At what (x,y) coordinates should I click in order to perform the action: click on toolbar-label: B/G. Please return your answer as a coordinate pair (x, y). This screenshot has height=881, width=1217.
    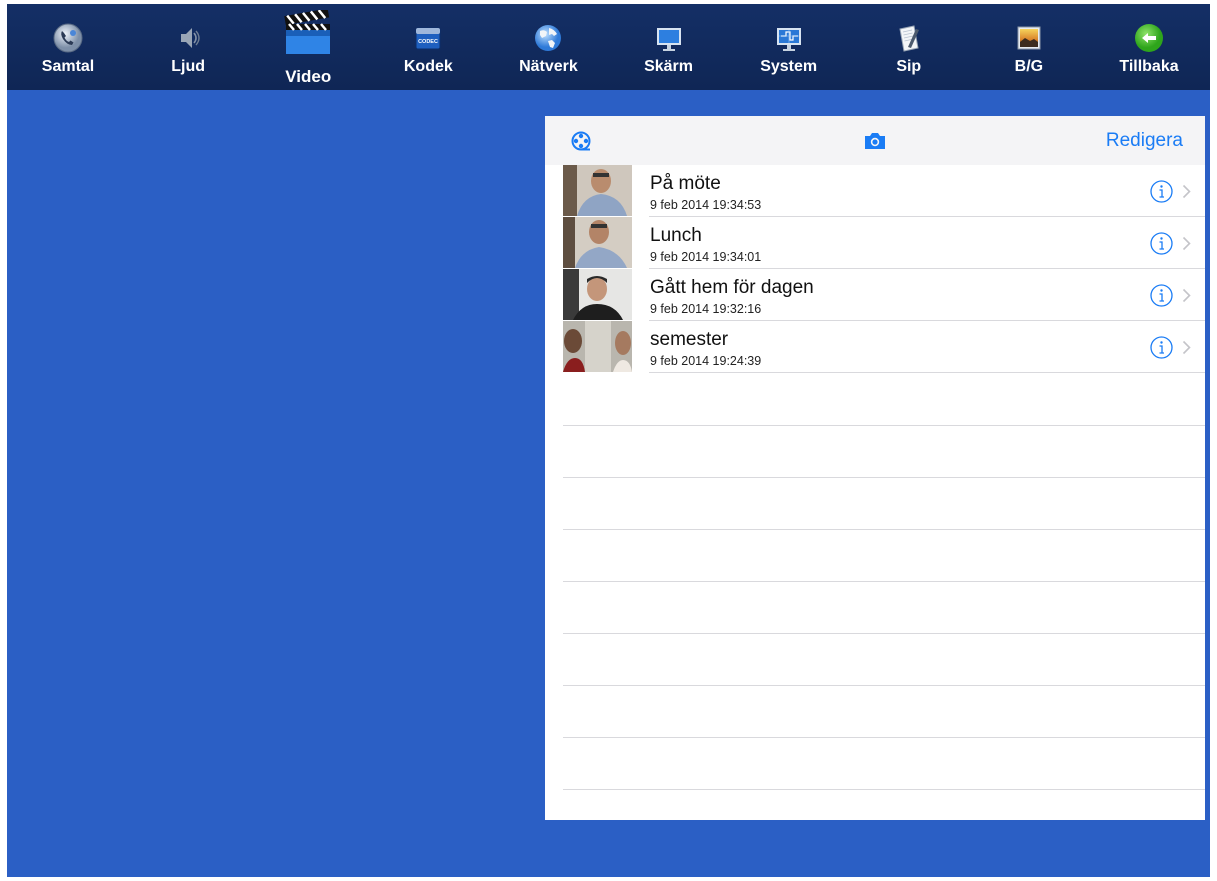
    Looking at the image, I should click on (1029, 66).